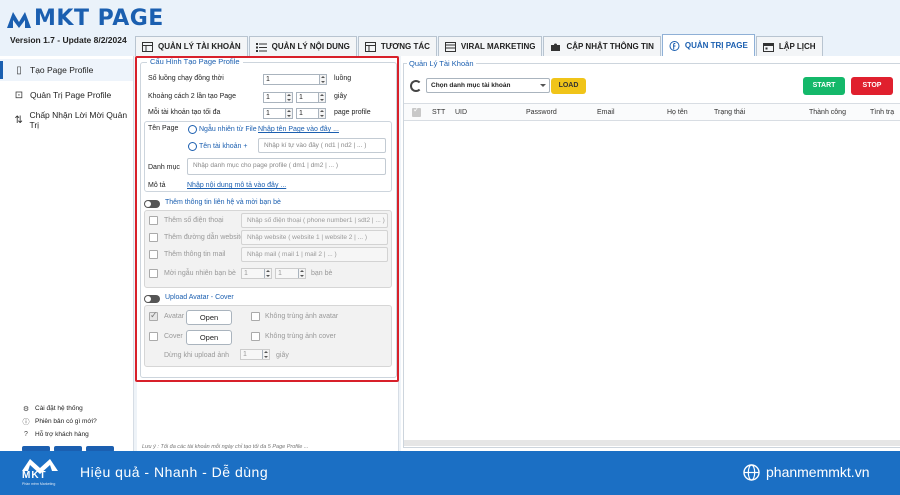  Describe the element at coordinates (18, 120) in the screenshot. I see `transfer-icon: ⇅` at that location.